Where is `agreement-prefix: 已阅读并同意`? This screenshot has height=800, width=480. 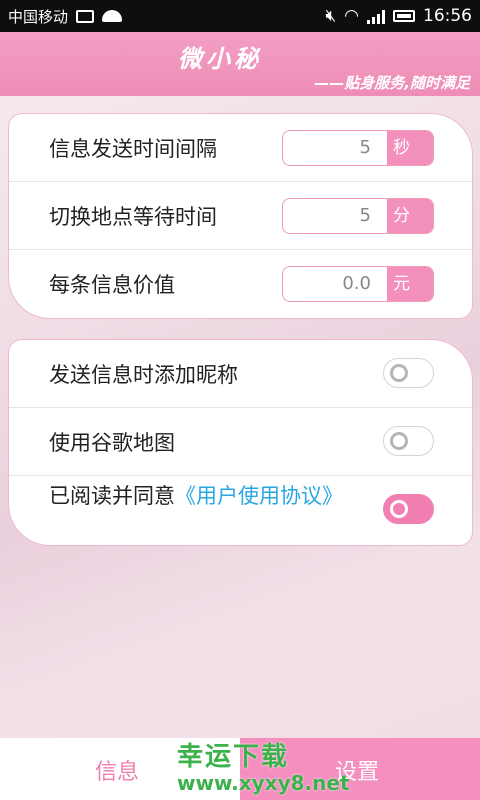
agreement-prefix: 已阅读并同意 is located at coordinates (112, 496).